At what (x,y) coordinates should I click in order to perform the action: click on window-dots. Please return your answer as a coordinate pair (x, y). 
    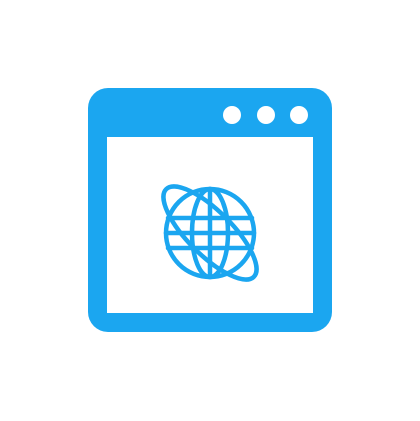
    Looking at the image, I should click on (265, 115).